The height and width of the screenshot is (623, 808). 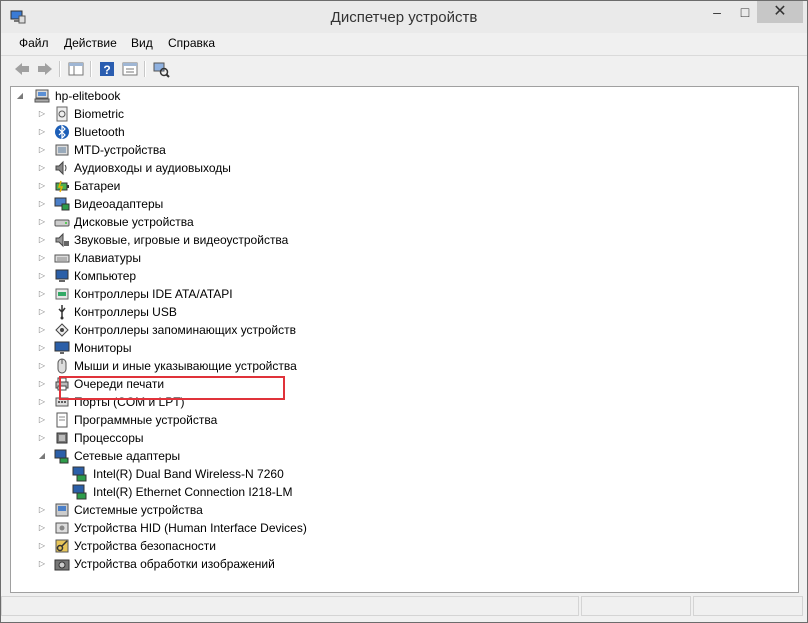 What do you see at coordinates (211, 366) in the screenshot?
I see `tree-node: ▷ Мыши и иные указывающие устройства` at bounding box center [211, 366].